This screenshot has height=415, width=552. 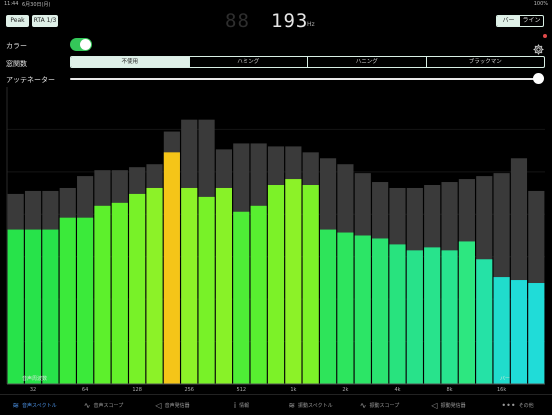 What do you see at coordinates (505, 379) in the screenshot?
I see `chart-corner-right: バー` at bounding box center [505, 379].